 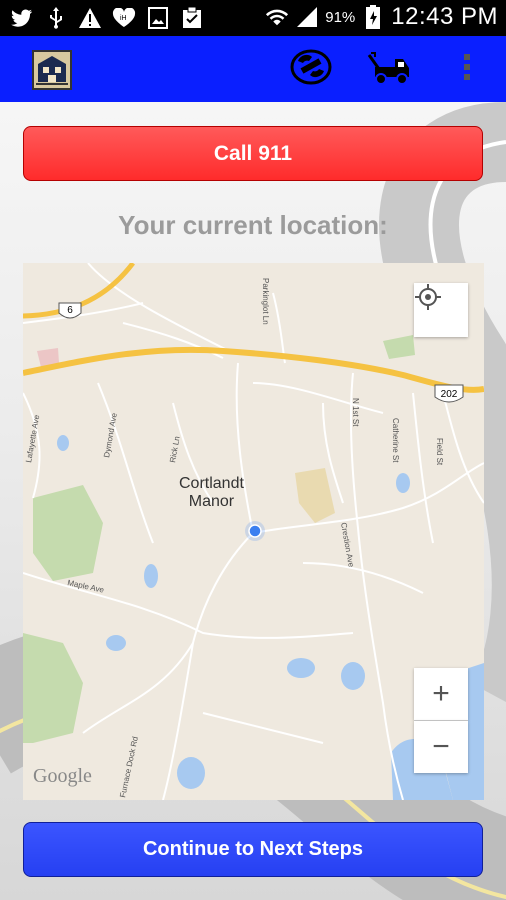 I want to click on town-label-line1: Cortlandt, so click(x=211, y=483).